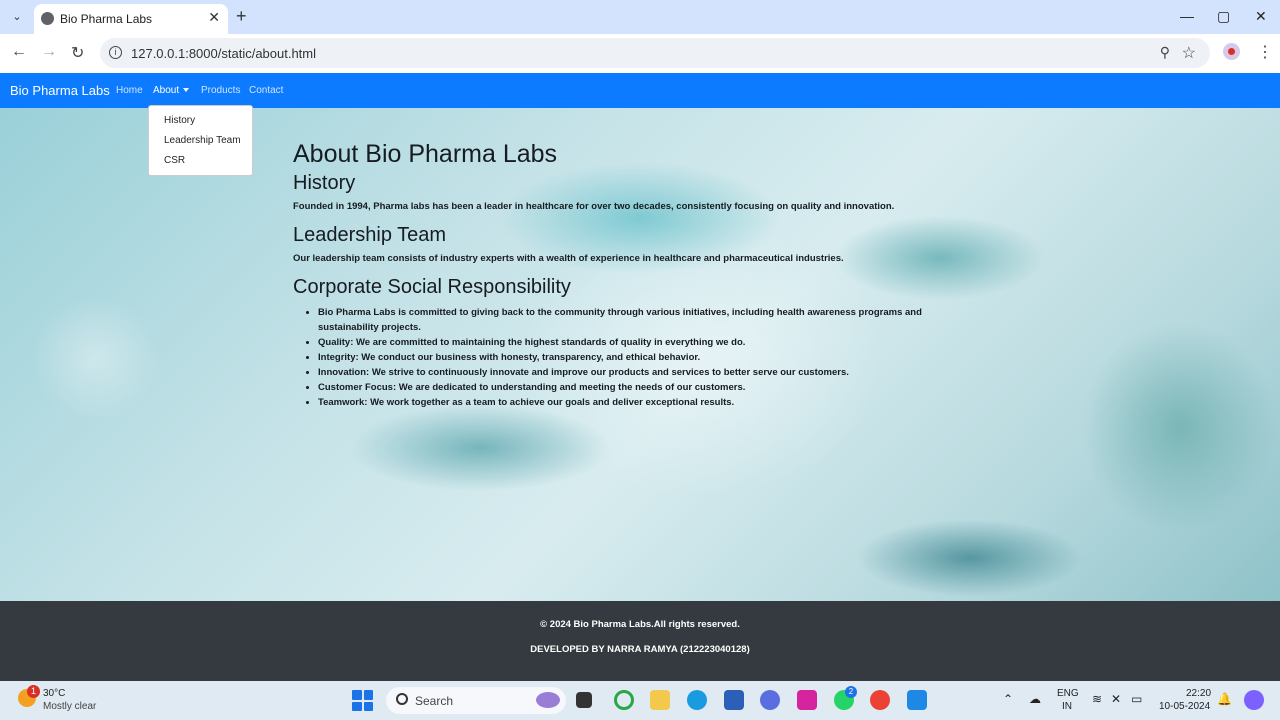  What do you see at coordinates (1224, 699) in the screenshot?
I see `notification-bell-icon: 🔔` at bounding box center [1224, 699].